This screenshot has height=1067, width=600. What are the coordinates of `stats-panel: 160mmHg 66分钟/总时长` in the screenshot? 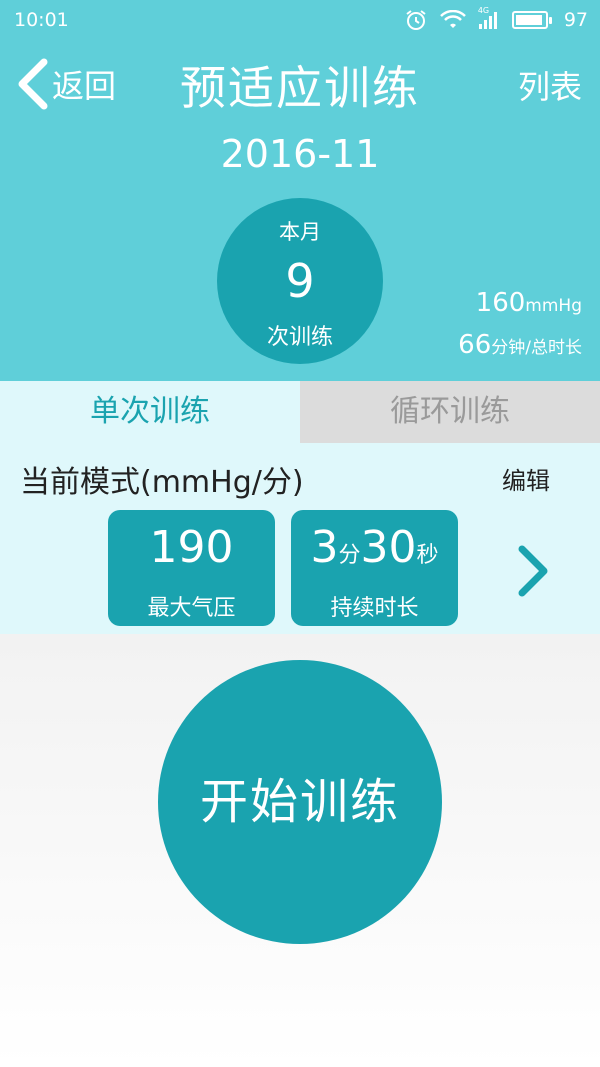 It's located at (520, 330).